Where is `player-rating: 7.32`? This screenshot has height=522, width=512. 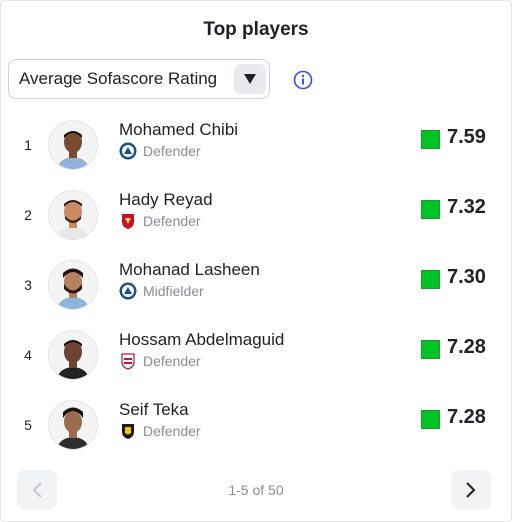
player-rating: 7.32 is located at coordinates (466, 207).